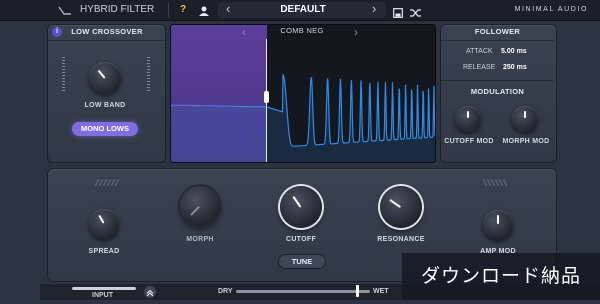 The height and width of the screenshot is (304, 600). What do you see at coordinates (105, 129) in the screenshot?
I see `mono-lows-button: MONO LOWS` at bounding box center [105, 129].